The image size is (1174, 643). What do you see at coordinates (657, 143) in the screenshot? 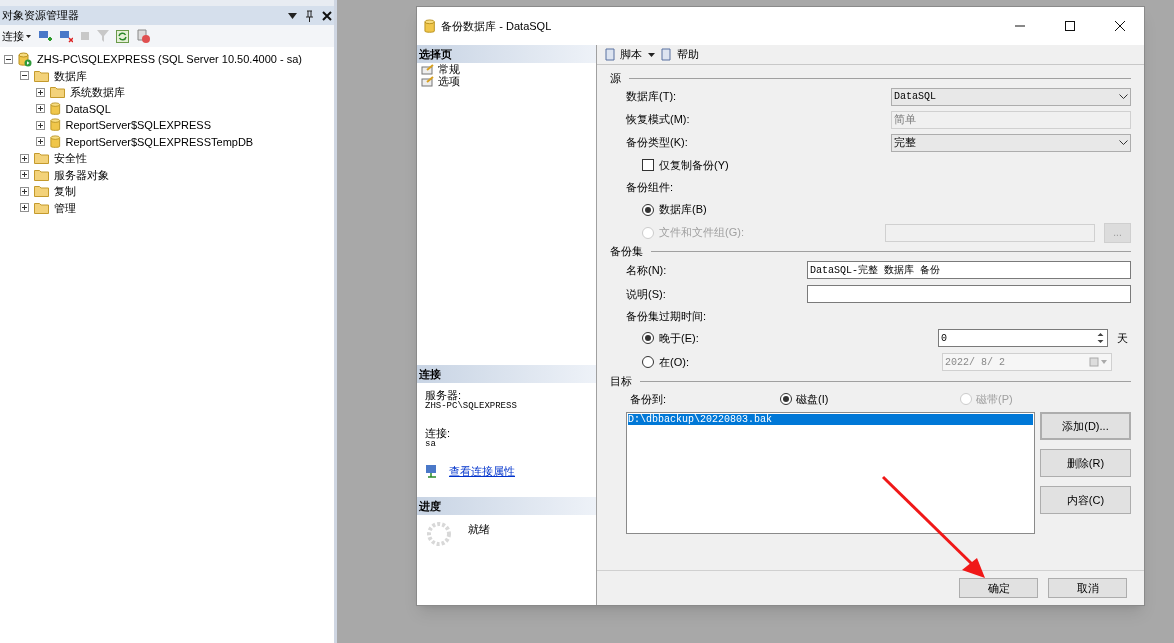
I see `field-label: 备份类型(K):` at bounding box center [657, 143].